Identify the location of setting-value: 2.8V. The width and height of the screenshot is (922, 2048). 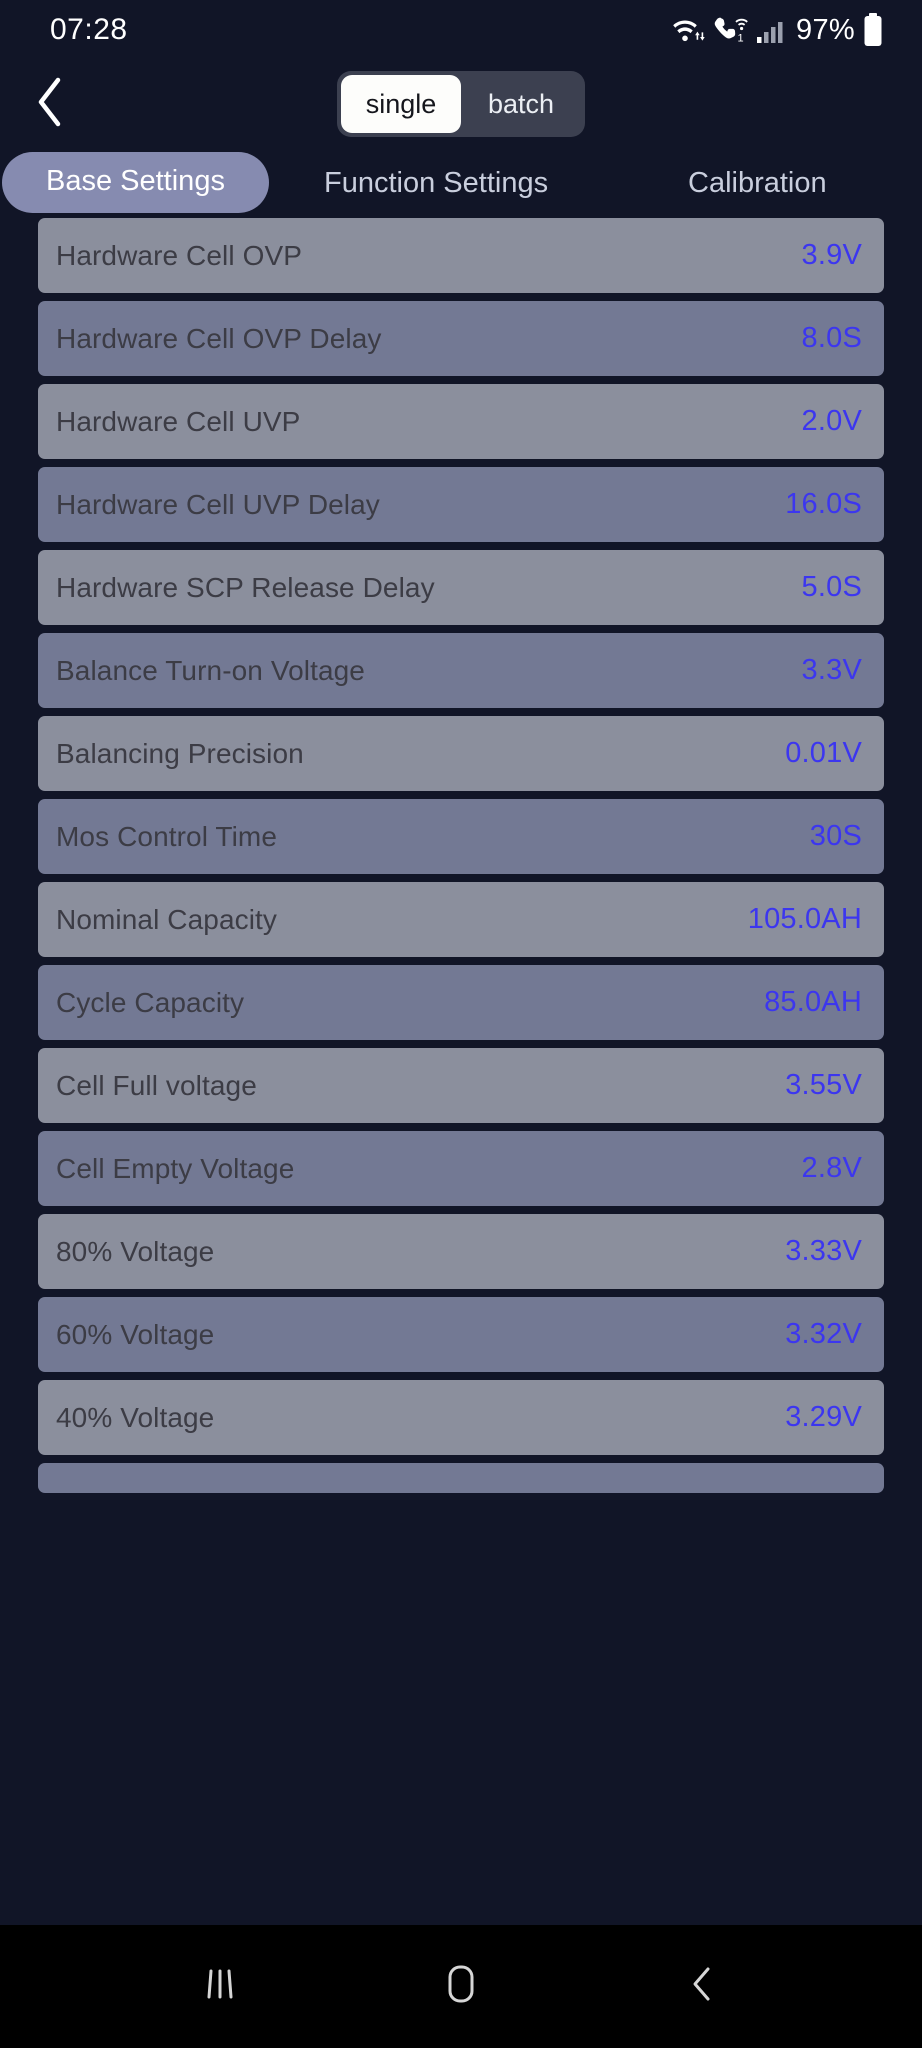
(832, 1168).